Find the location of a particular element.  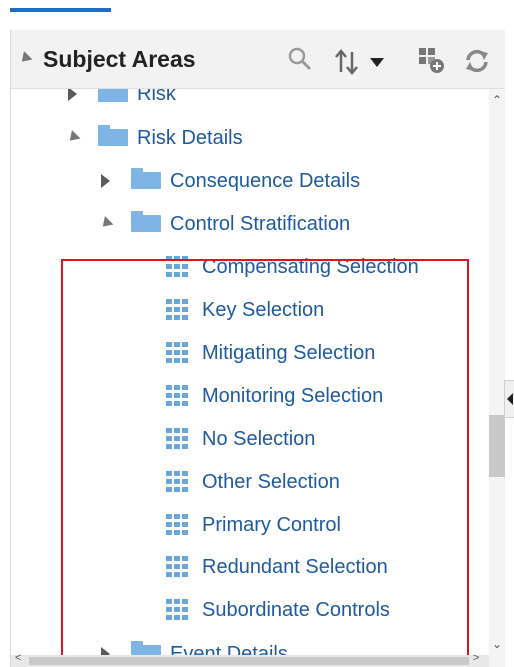

tree-item-label: Monitoring Selection is located at coordinates (292, 396).